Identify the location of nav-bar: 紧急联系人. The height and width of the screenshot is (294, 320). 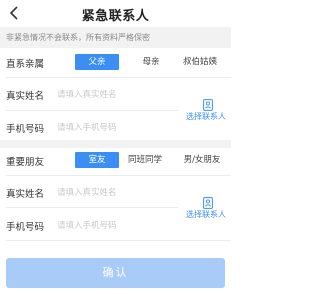
(115, 13).